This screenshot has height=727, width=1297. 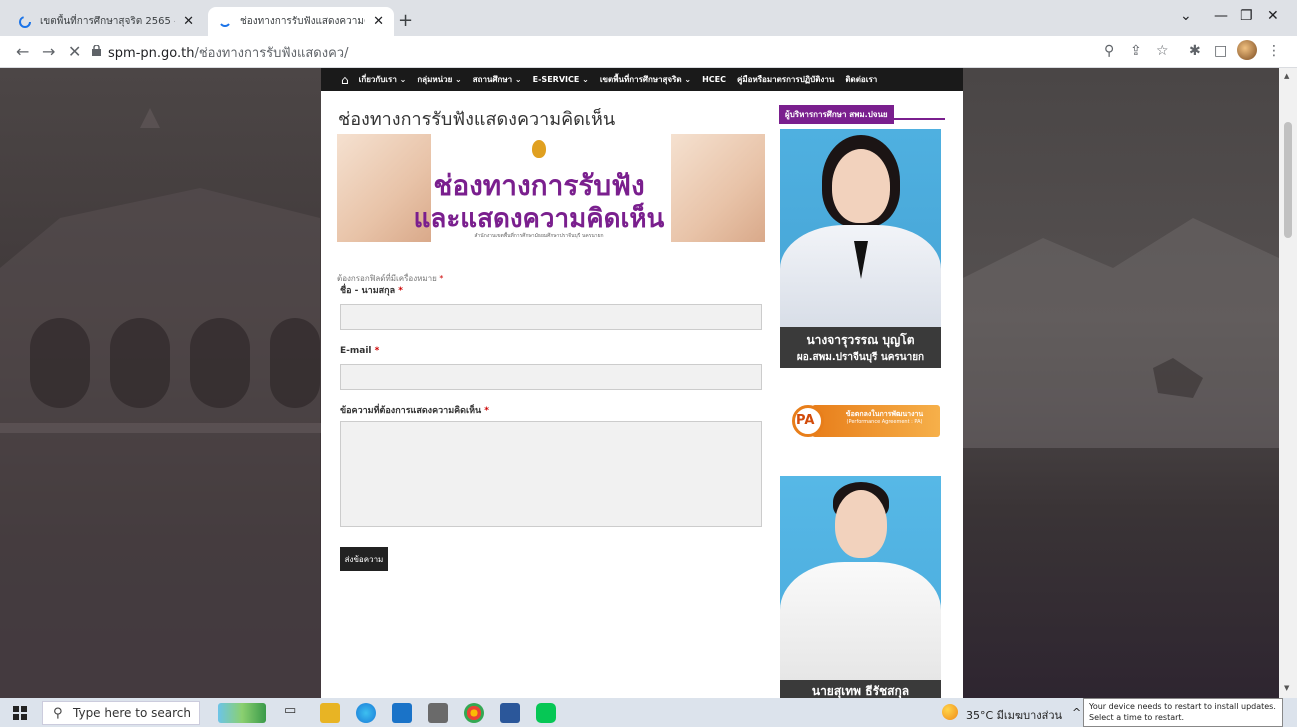 I want to click on windows-start-icon, so click(x=20, y=713).